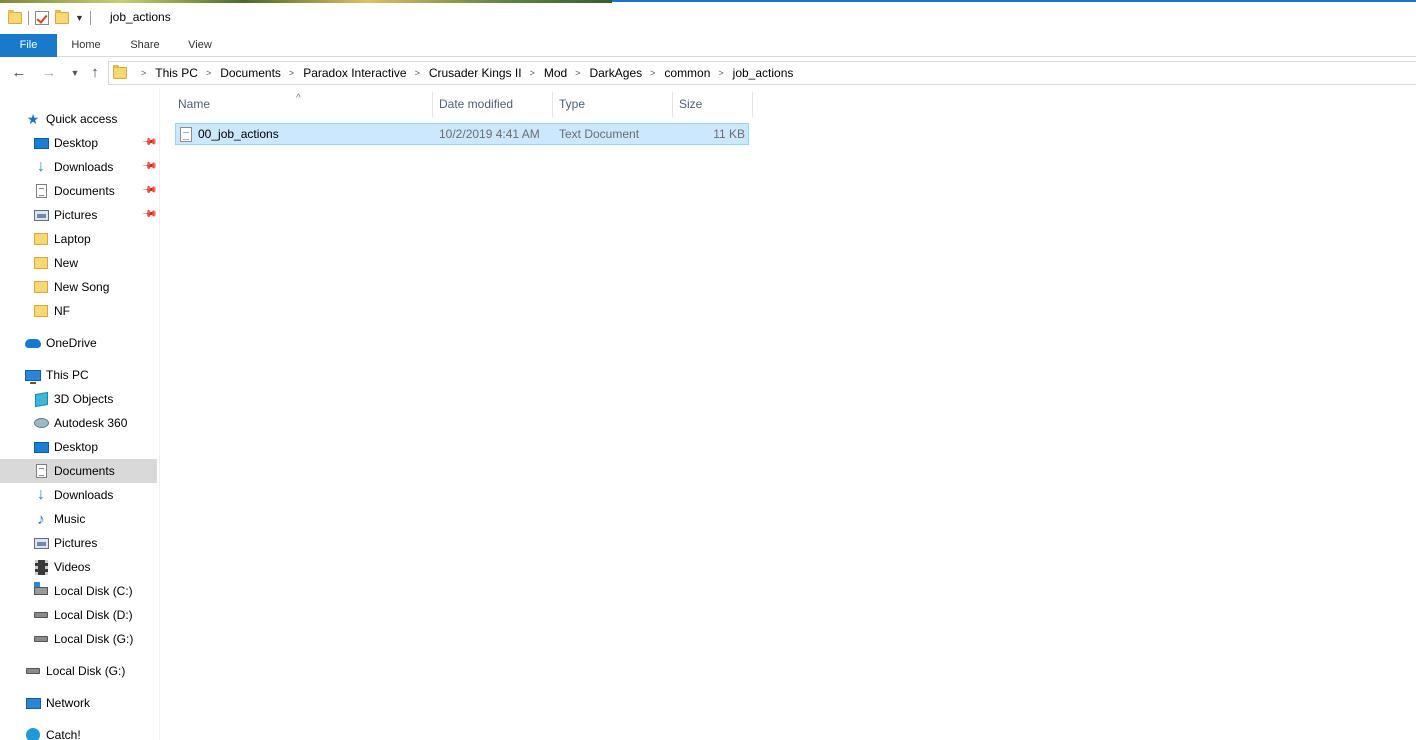 This screenshot has height=740, width=1416. I want to click on customize-toolbar-icon: ▼, so click(79, 18).